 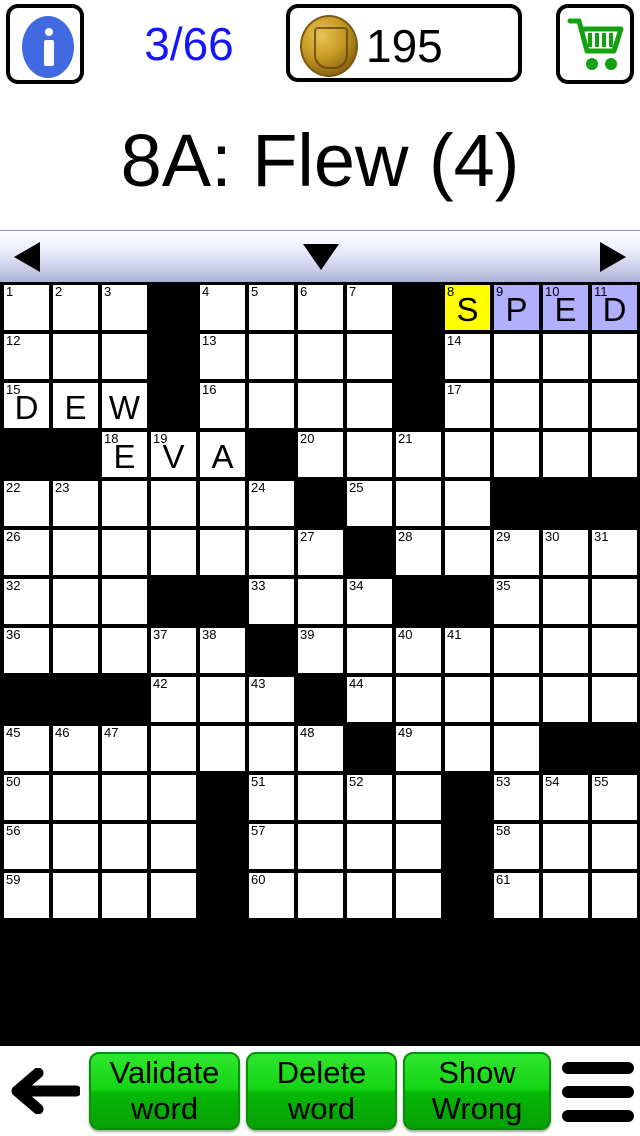 What do you see at coordinates (516, 552) in the screenshot?
I see `grid-cell: 29` at bounding box center [516, 552].